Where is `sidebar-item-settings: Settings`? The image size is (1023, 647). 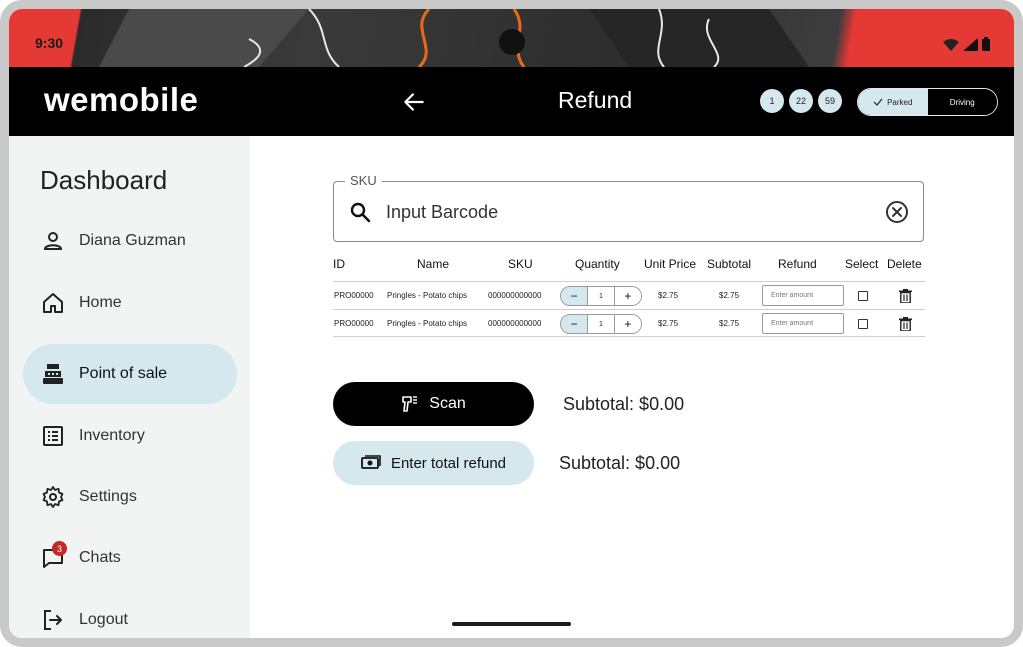 sidebar-item-settings: Settings is located at coordinates (130, 497).